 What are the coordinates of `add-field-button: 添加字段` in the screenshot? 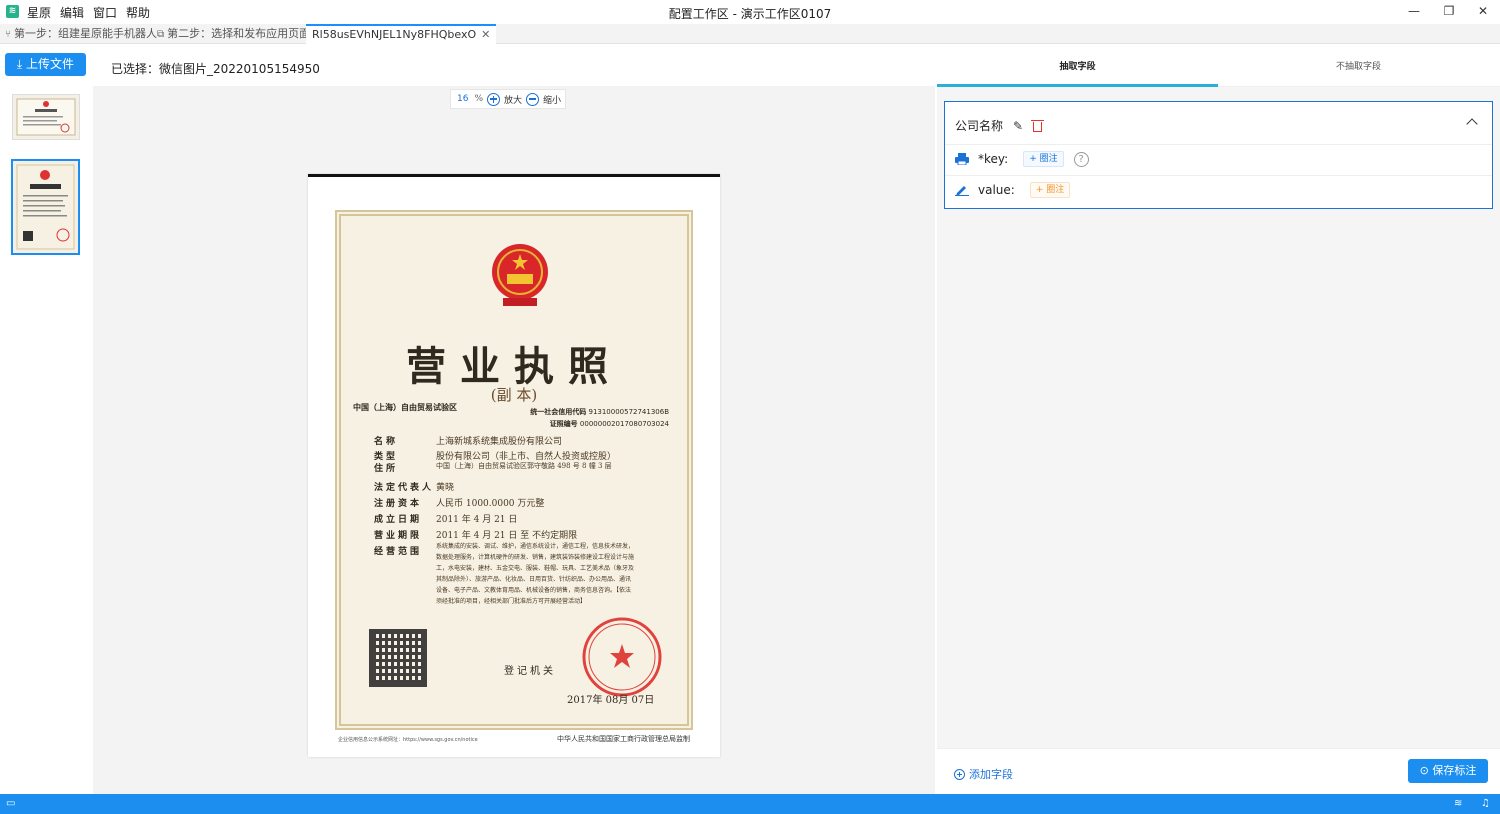 It's located at (983, 774).